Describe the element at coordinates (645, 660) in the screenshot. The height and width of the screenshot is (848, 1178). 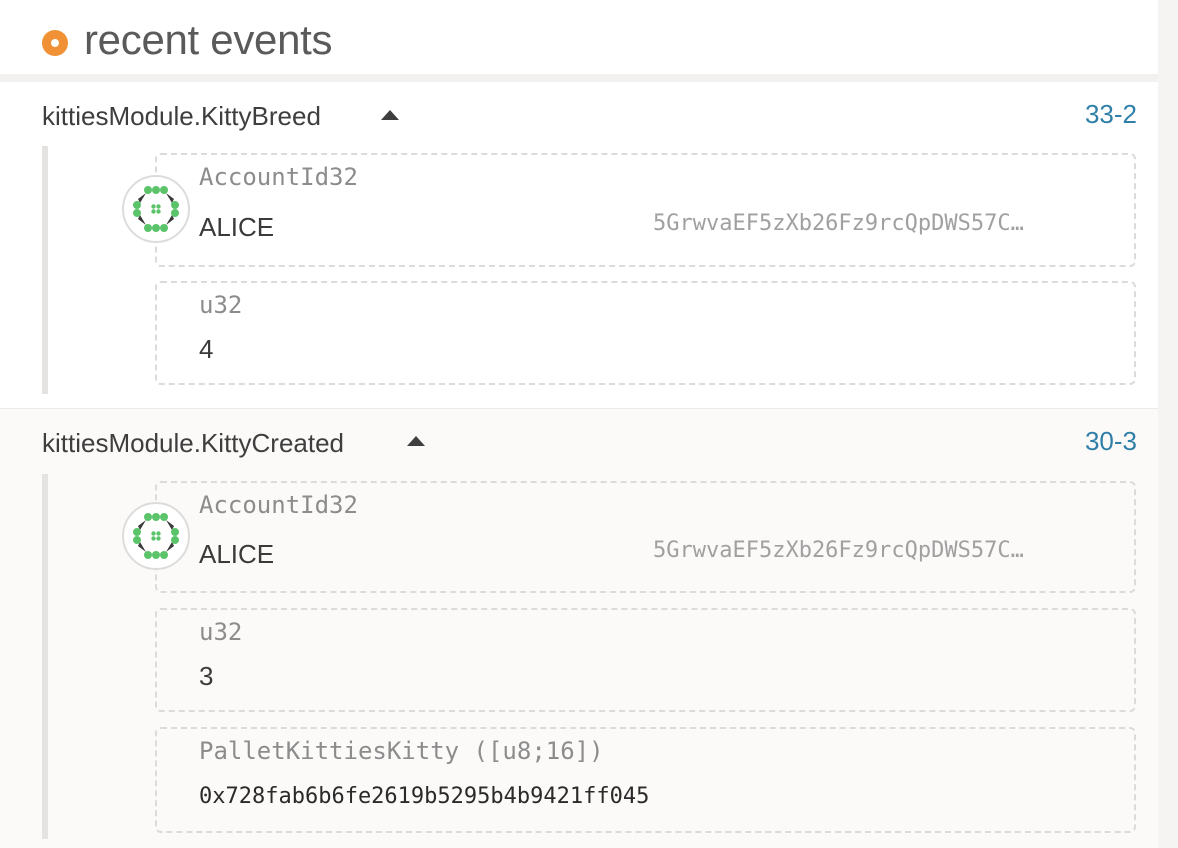
I see `param-u32: u32 3` at that location.